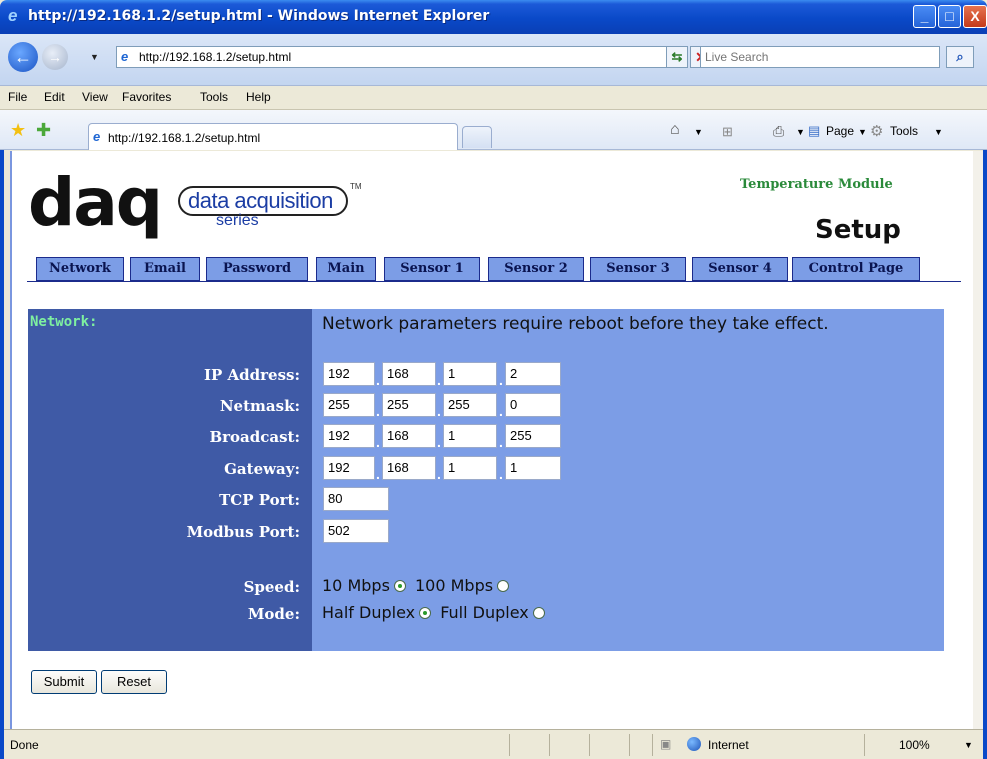 The width and height of the screenshot is (987, 759). Describe the element at coordinates (349, 436) in the screenshot. I see `broadcast-octet-1: 192` at that location.